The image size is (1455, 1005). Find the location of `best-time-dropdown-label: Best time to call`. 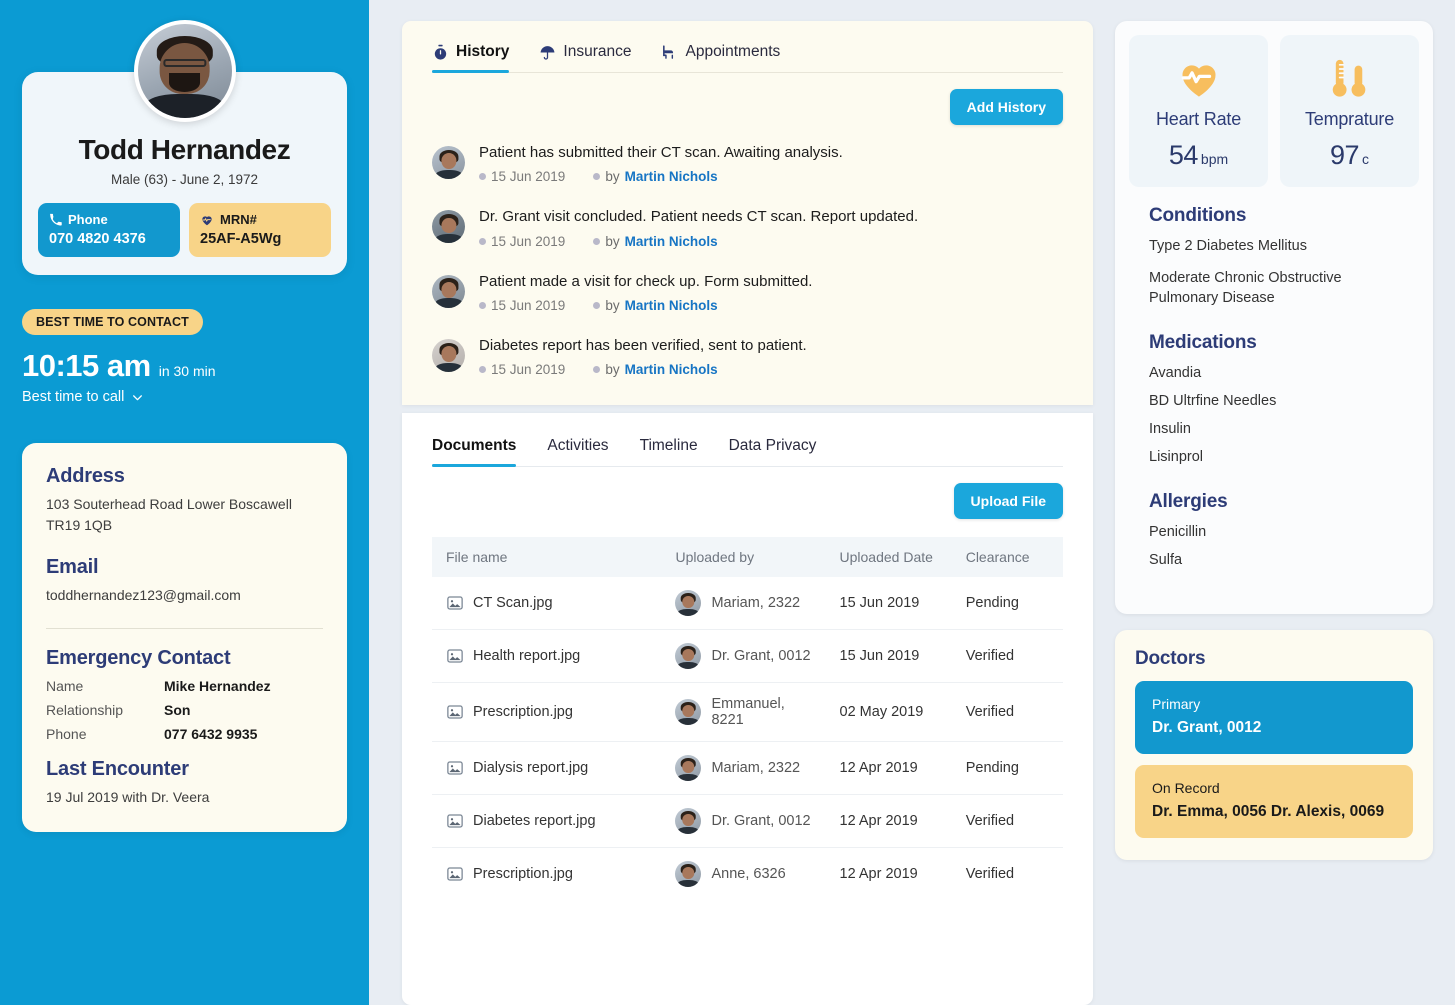

best-time-dropdown-label: Best time to call is located at coordinates (73, 397).